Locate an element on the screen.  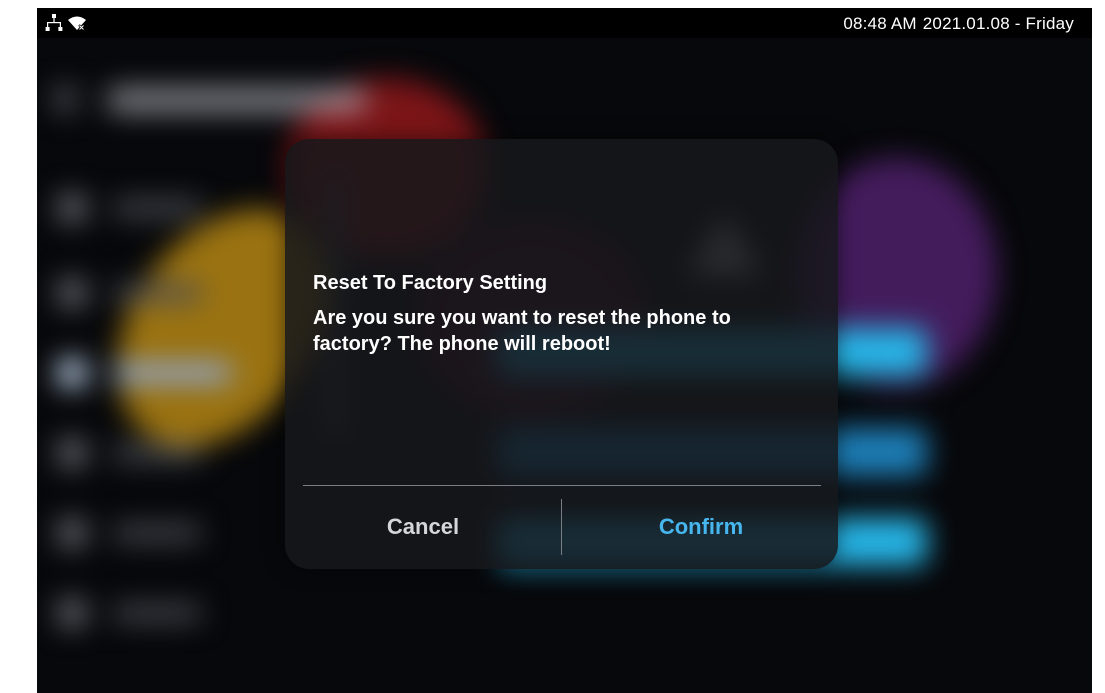
button-divider is located at coordinates (561, 527).